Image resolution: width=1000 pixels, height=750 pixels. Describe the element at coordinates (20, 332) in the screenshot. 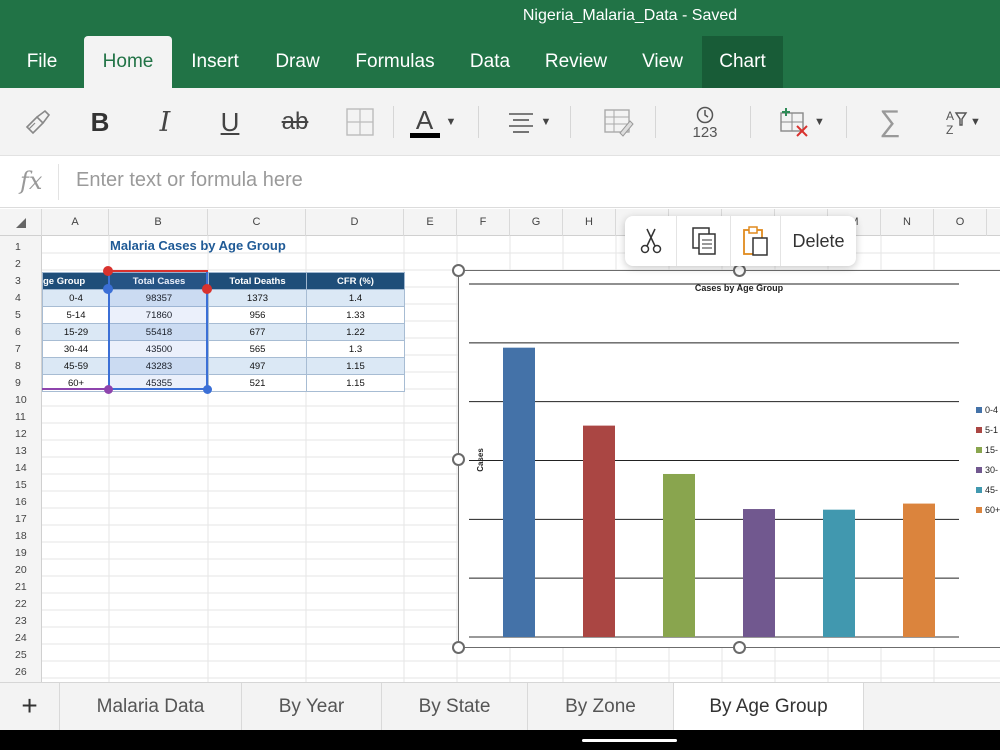

I see `row-header: 6` at that location.